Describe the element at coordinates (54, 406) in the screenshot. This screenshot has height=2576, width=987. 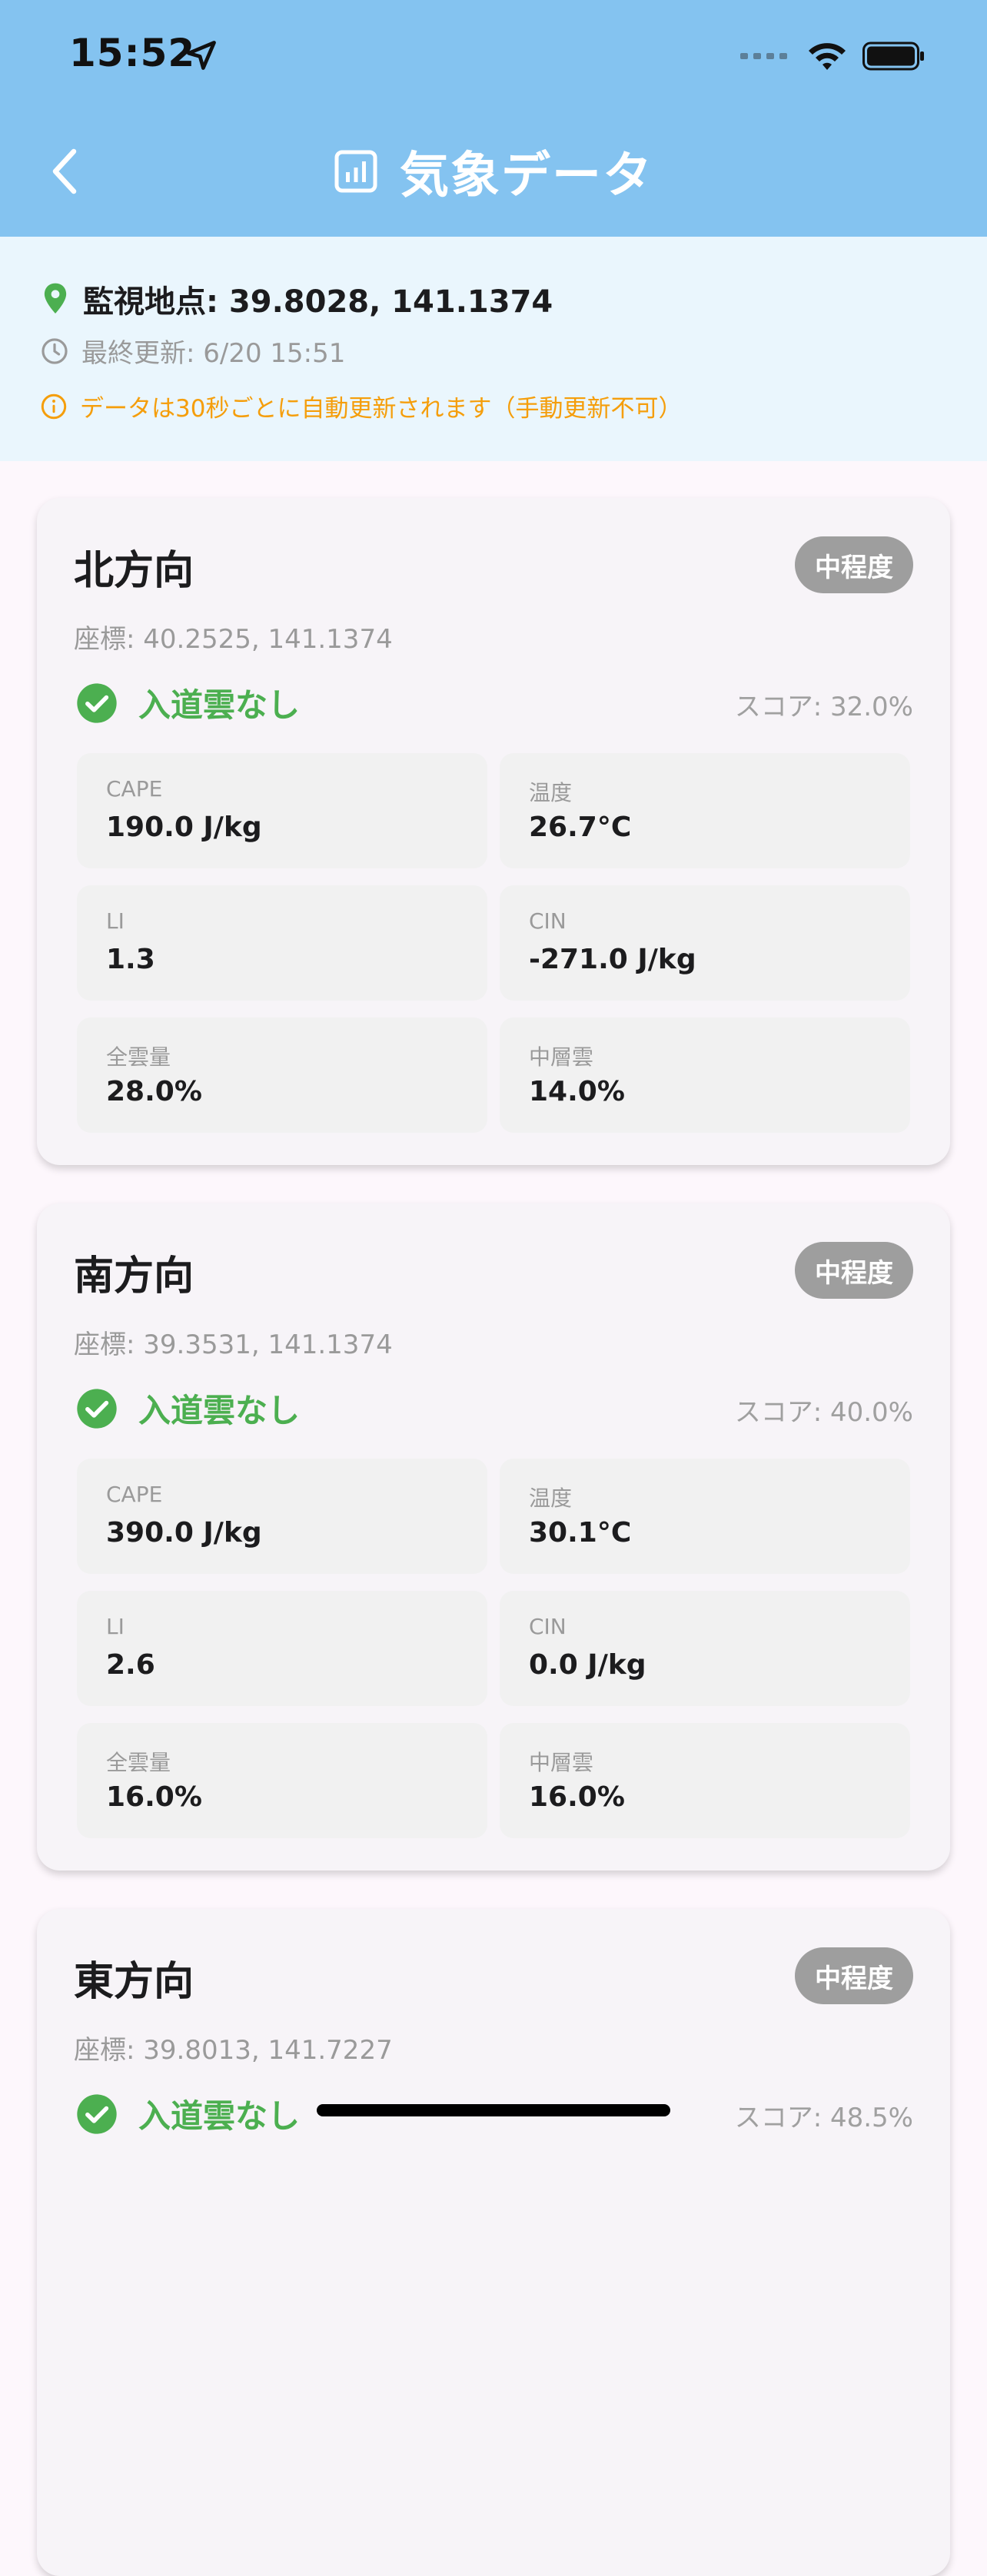
I see `info-icon` at that location.